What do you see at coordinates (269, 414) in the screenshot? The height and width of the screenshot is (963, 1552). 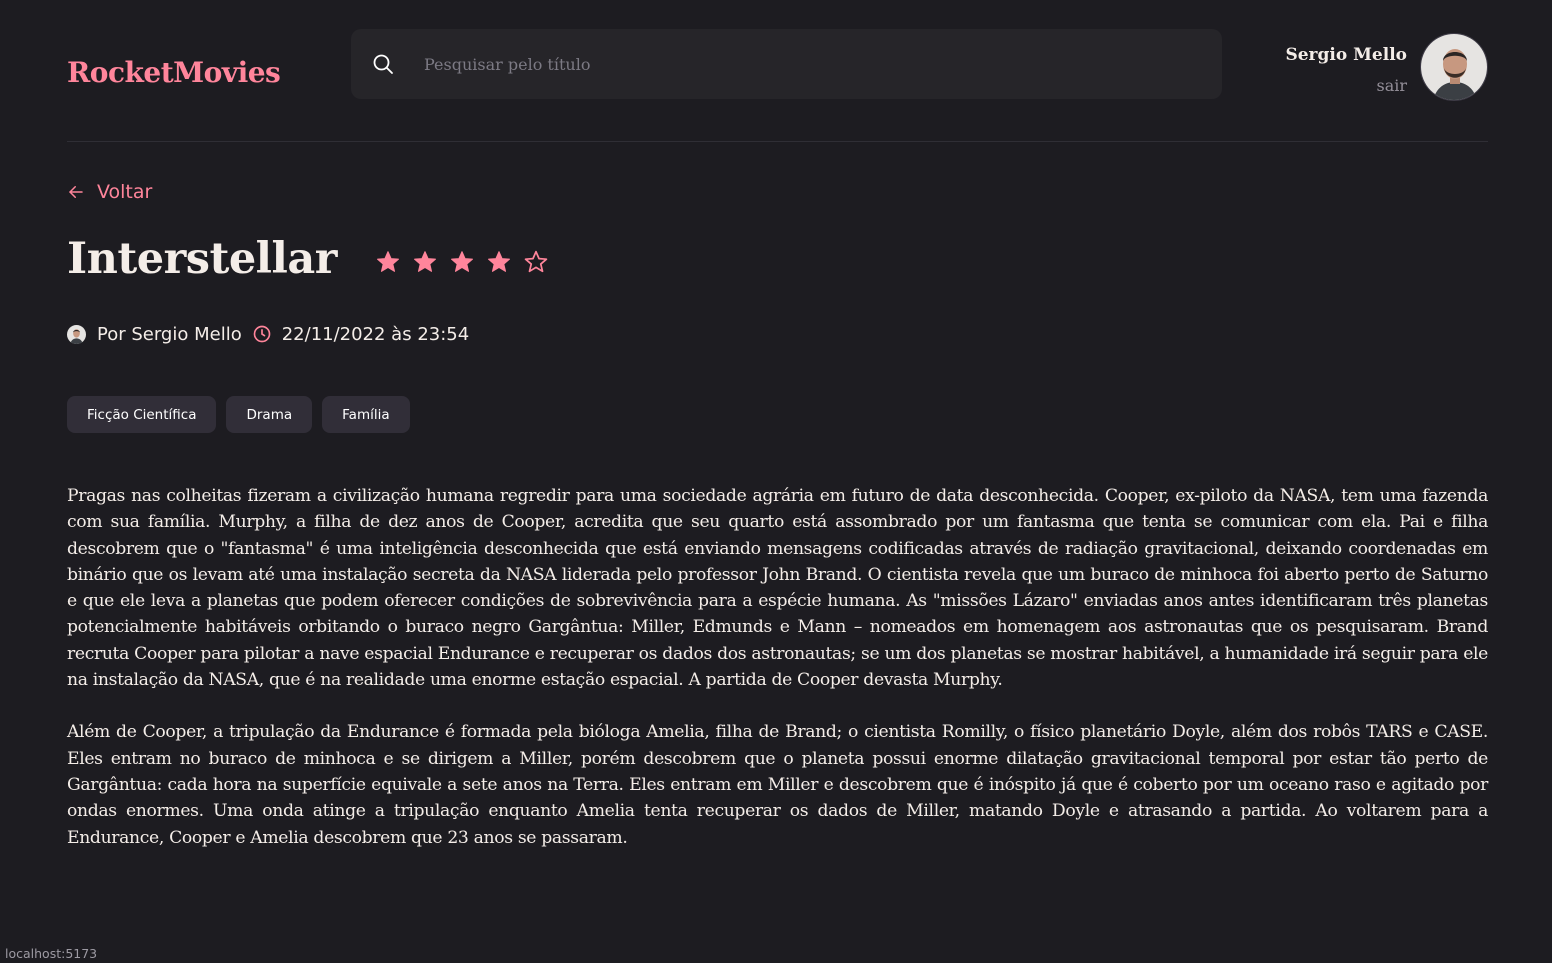 I see `tag: Drama` at bounding box center [269, 414].